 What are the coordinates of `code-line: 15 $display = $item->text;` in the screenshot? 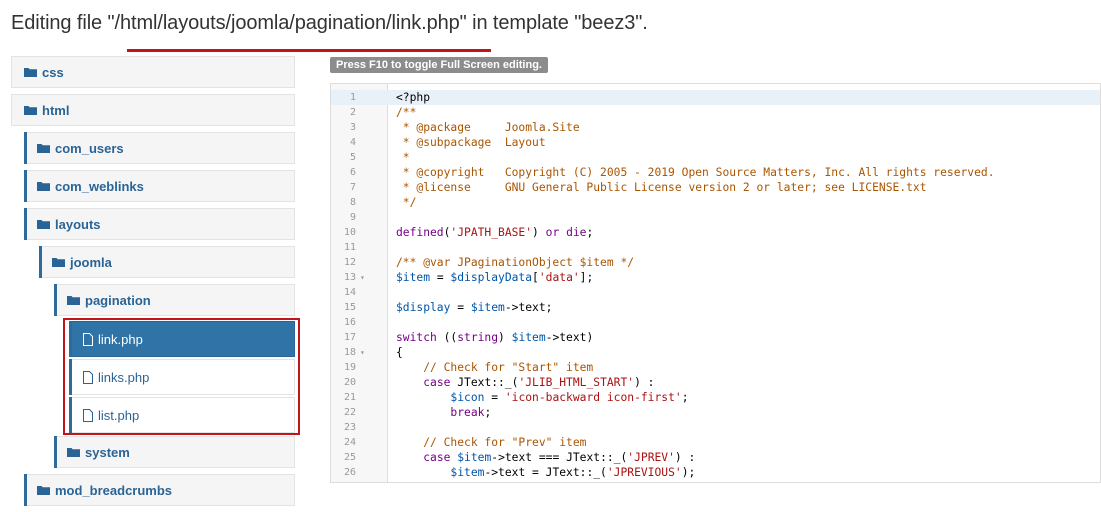 It's located at (715, 307).